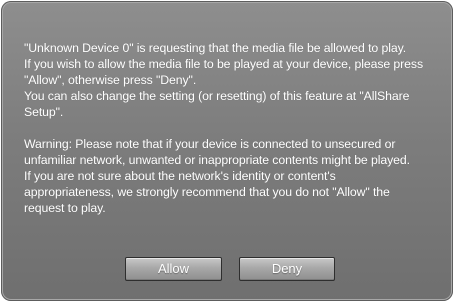 This screenshot has height=304, width=455. What do you see at coordinates (173, 269) in the screenshot?
I see `allow-button: Allow` at bounding box center [173, 269].